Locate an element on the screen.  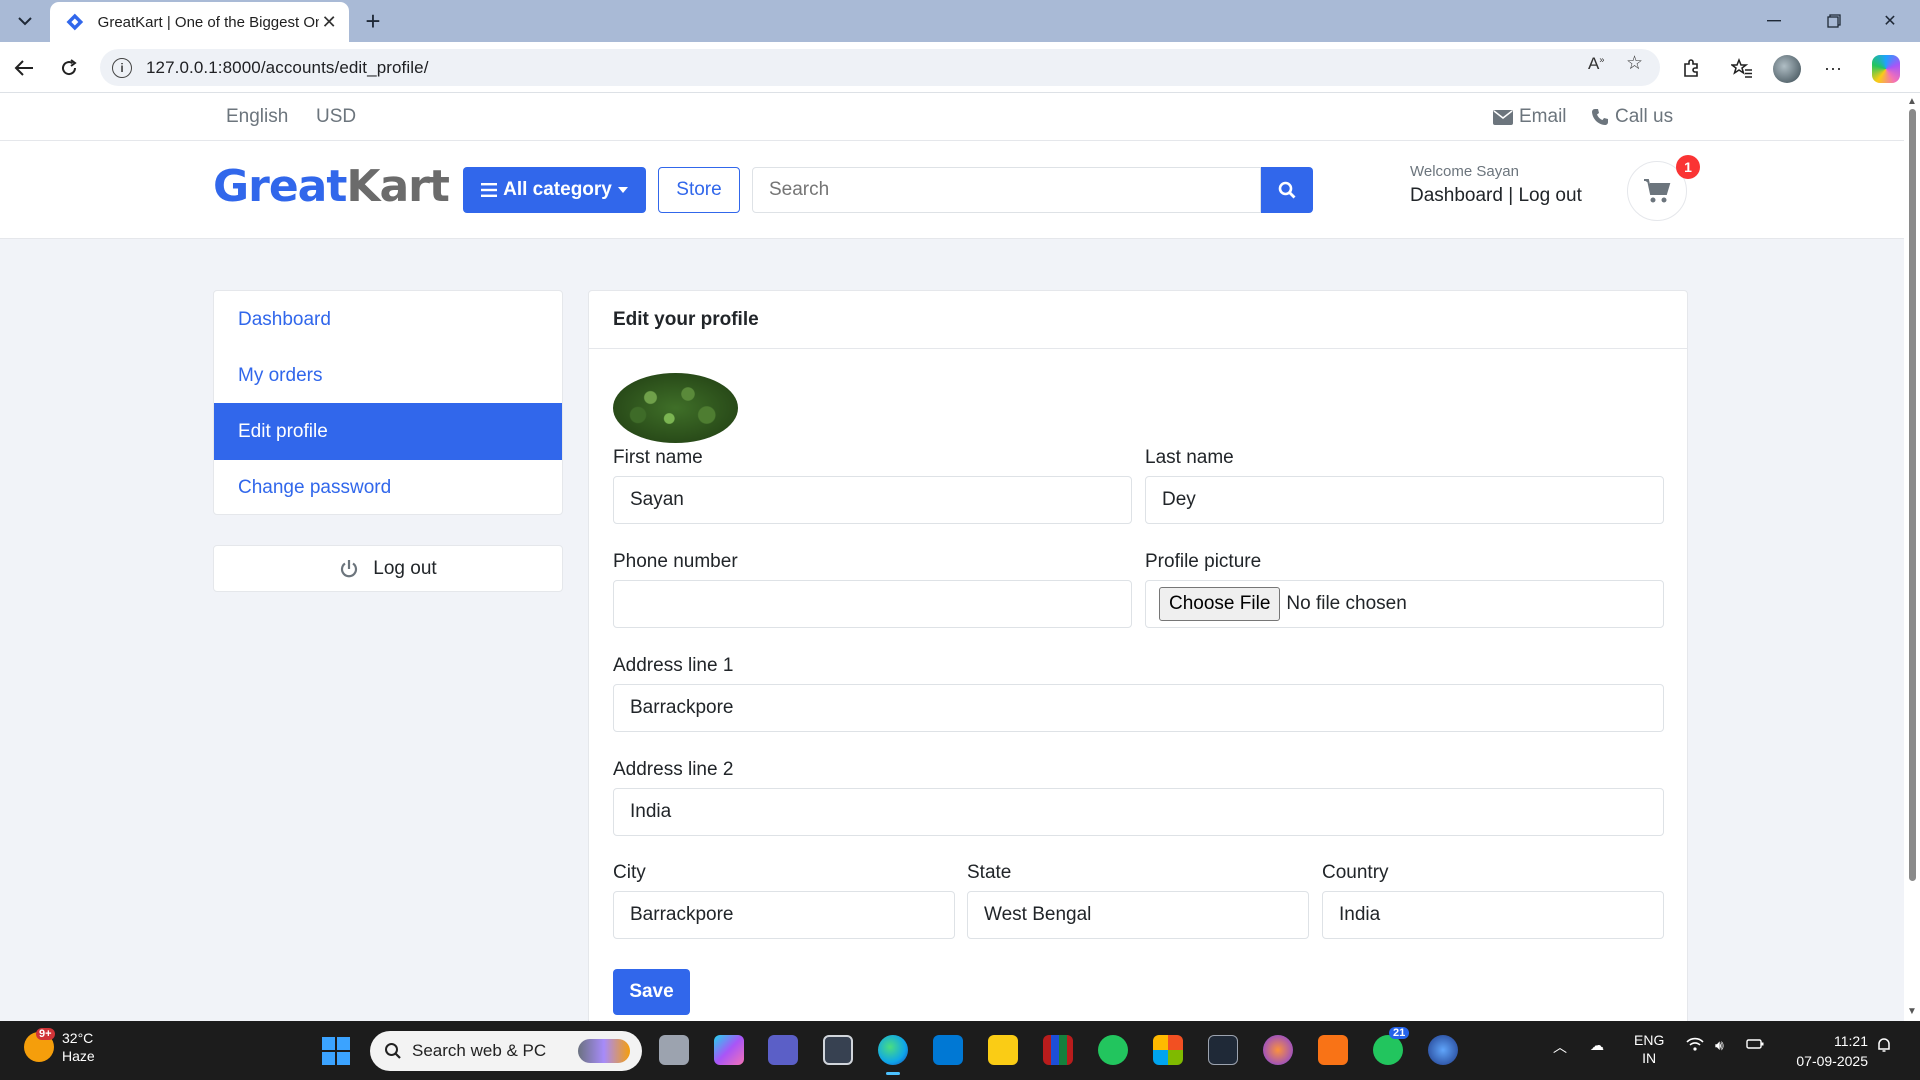
profile-picture-image is located at coordinates (675, 408).